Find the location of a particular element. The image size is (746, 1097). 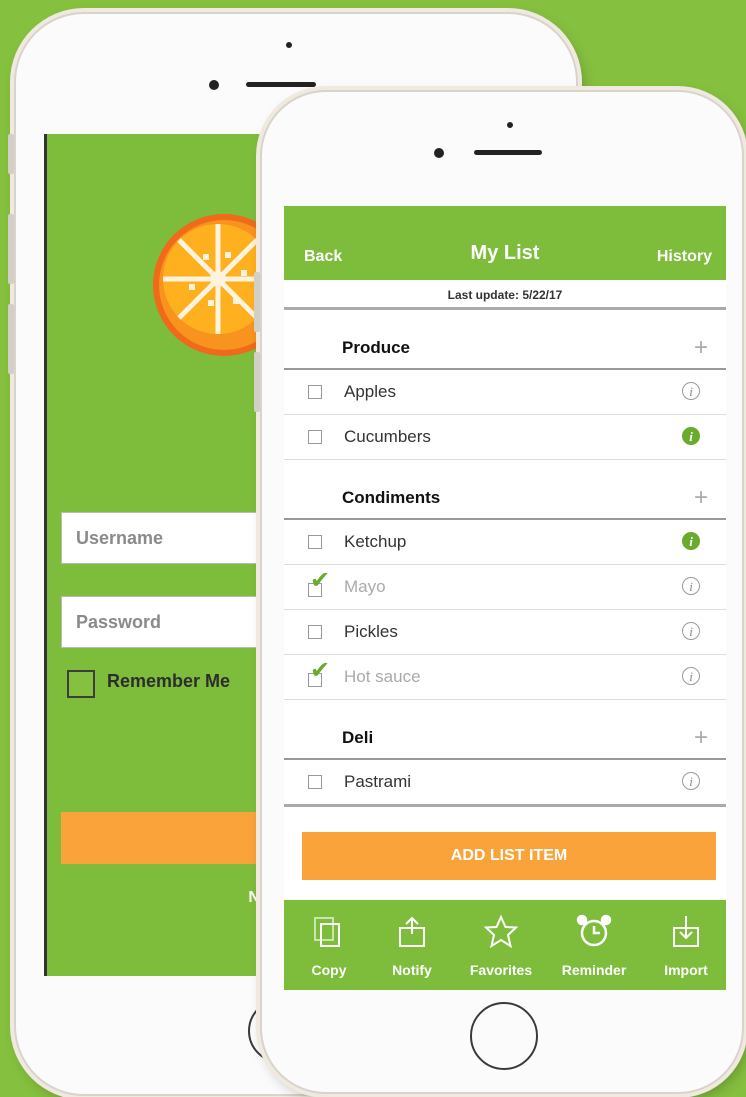

remember-me-checkbox is located at coordinates (81, 684).